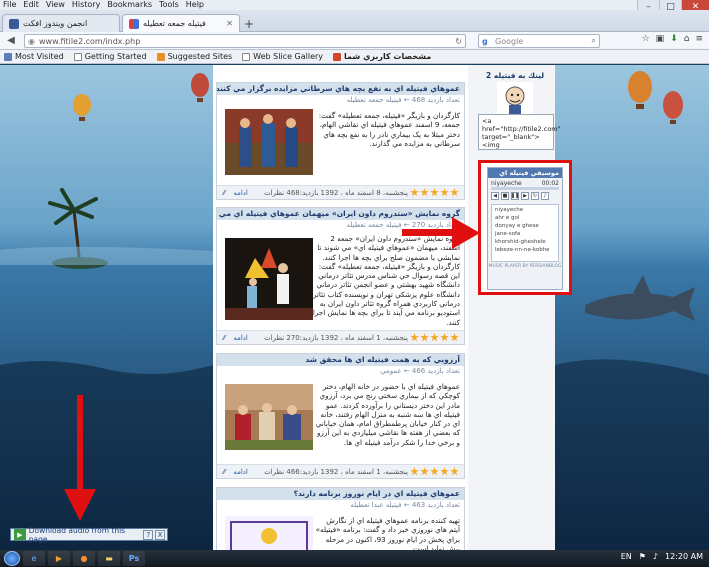  I want to click on post-meta: تعداد بازديد 463 ← فيتيله عيدا تعطيله, so click(405, 505).